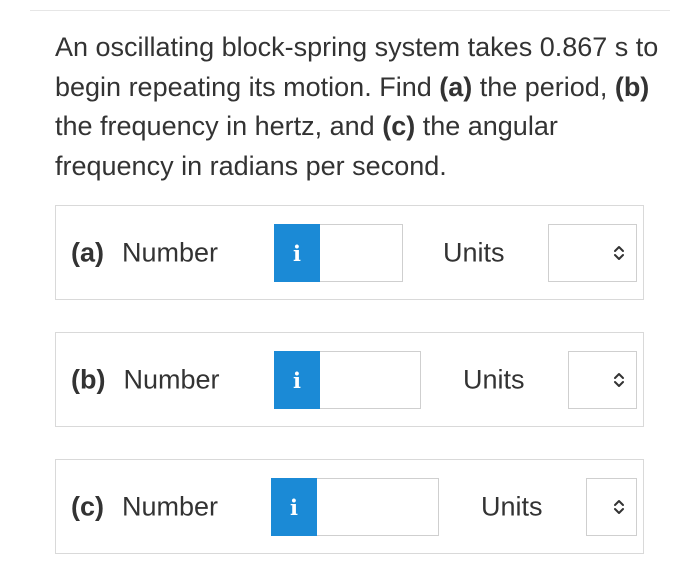  I want to click on answer-row-b: (b) Number i Units, so click(349, 379).